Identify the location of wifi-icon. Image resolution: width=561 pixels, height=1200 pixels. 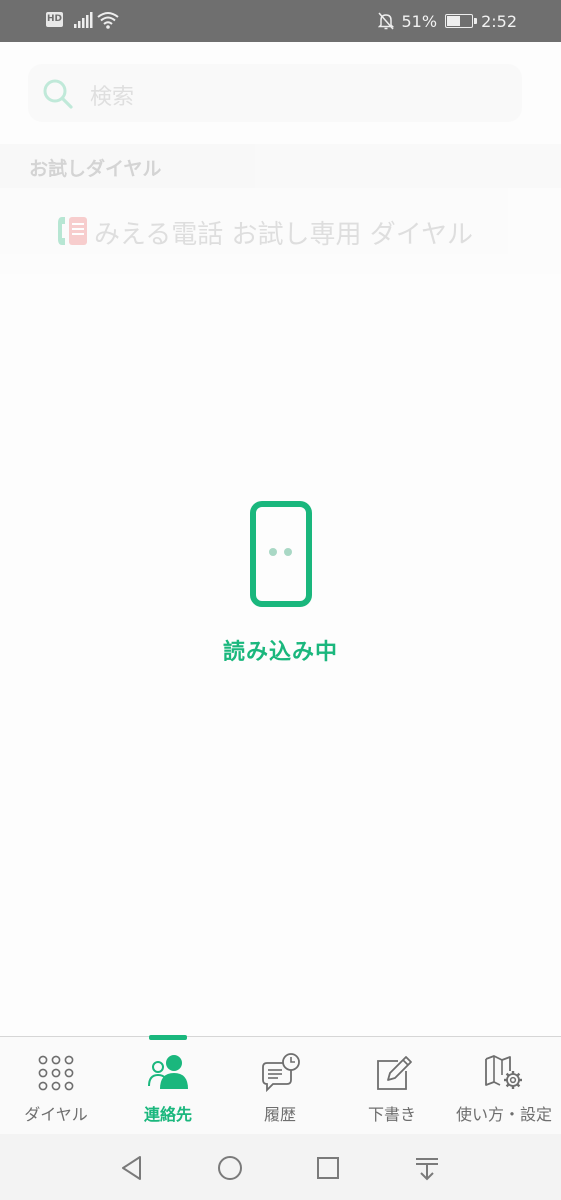
(108, 20).